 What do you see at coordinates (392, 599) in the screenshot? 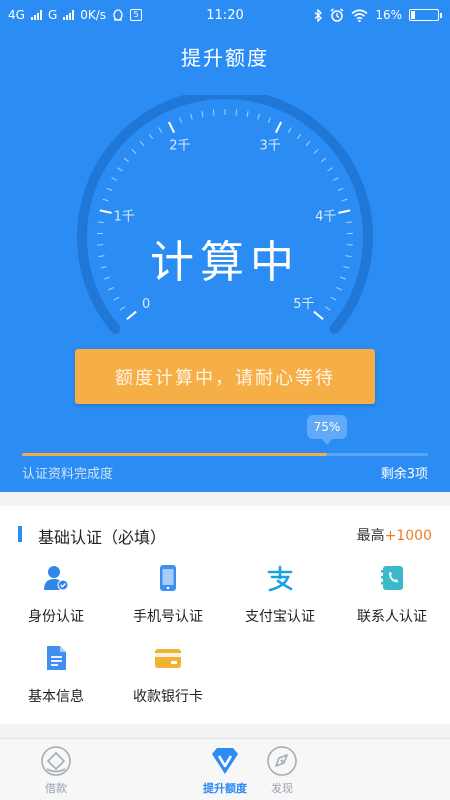
I see `auth-item-contacts: 联系人认证` at bounding box center [392, 599].